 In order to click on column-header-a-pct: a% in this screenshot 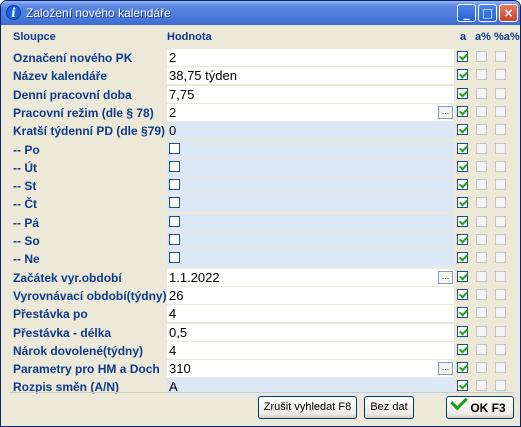, I will do `click(483, 37)`.